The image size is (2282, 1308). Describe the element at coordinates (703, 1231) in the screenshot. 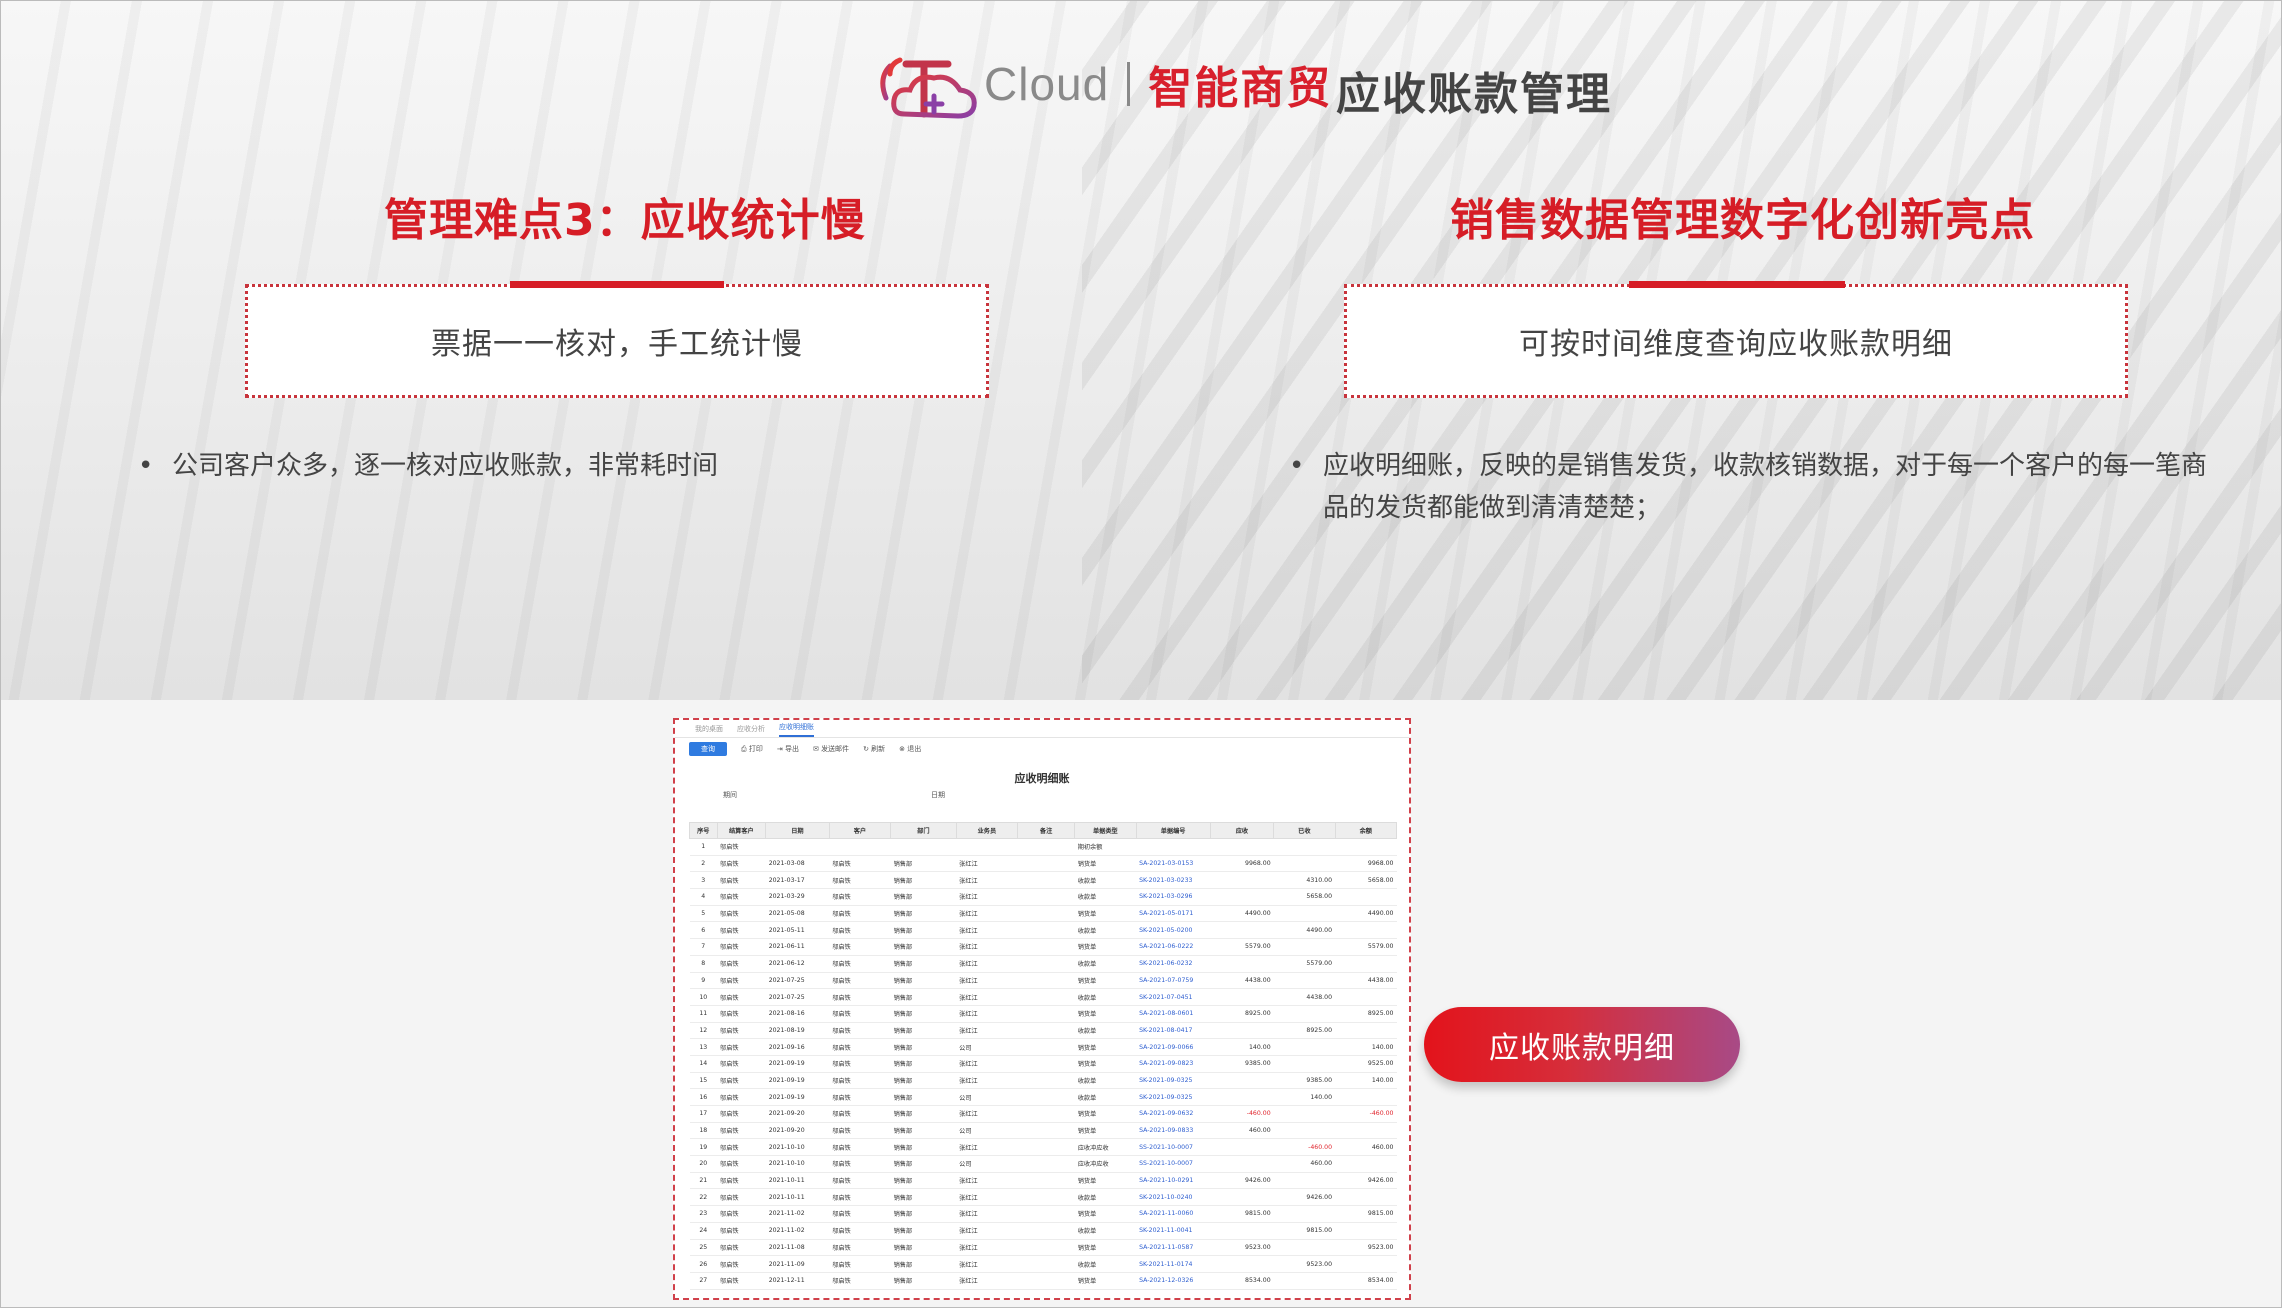

I see `table-cell: 24` at that location.